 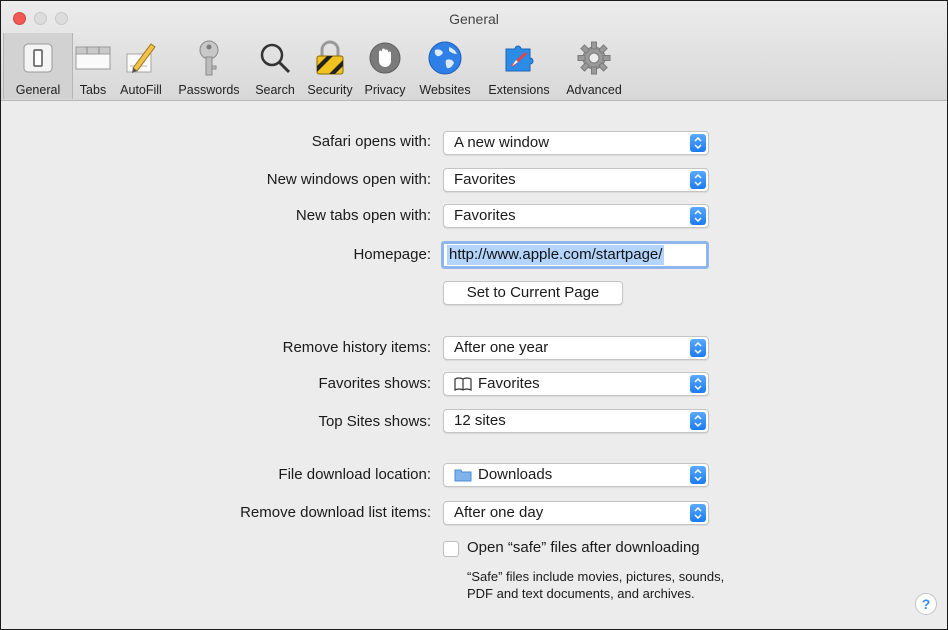 What do you see at coordinates (374, 383) in the screenshot?
I see `favorites-shows-label: Favorites shows:` at bounding box center [374, 383].